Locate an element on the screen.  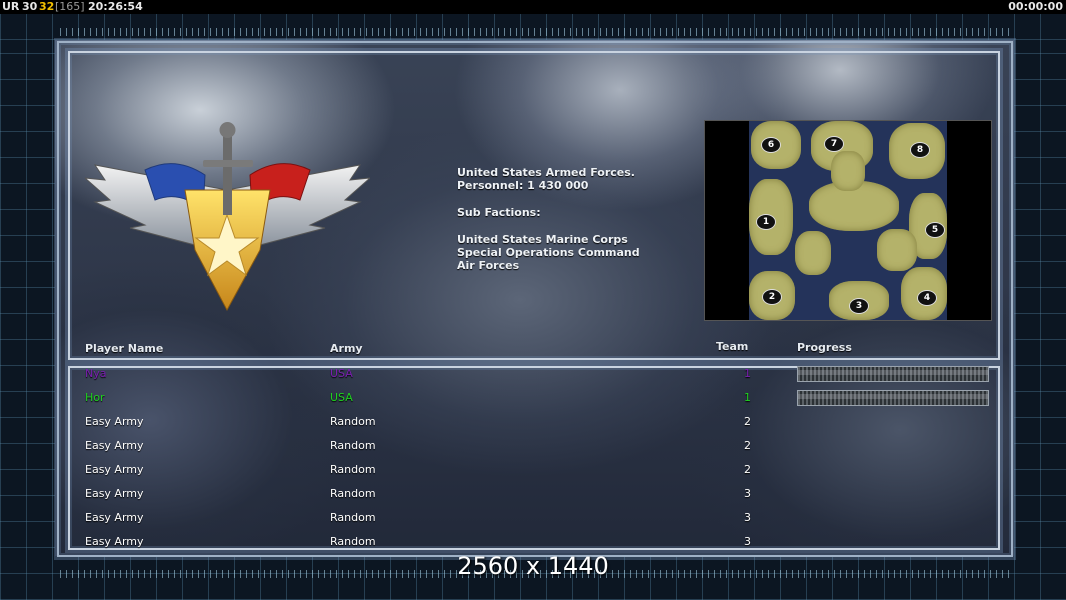
start-position-marker: 4 is located at coordinates (927, 298).